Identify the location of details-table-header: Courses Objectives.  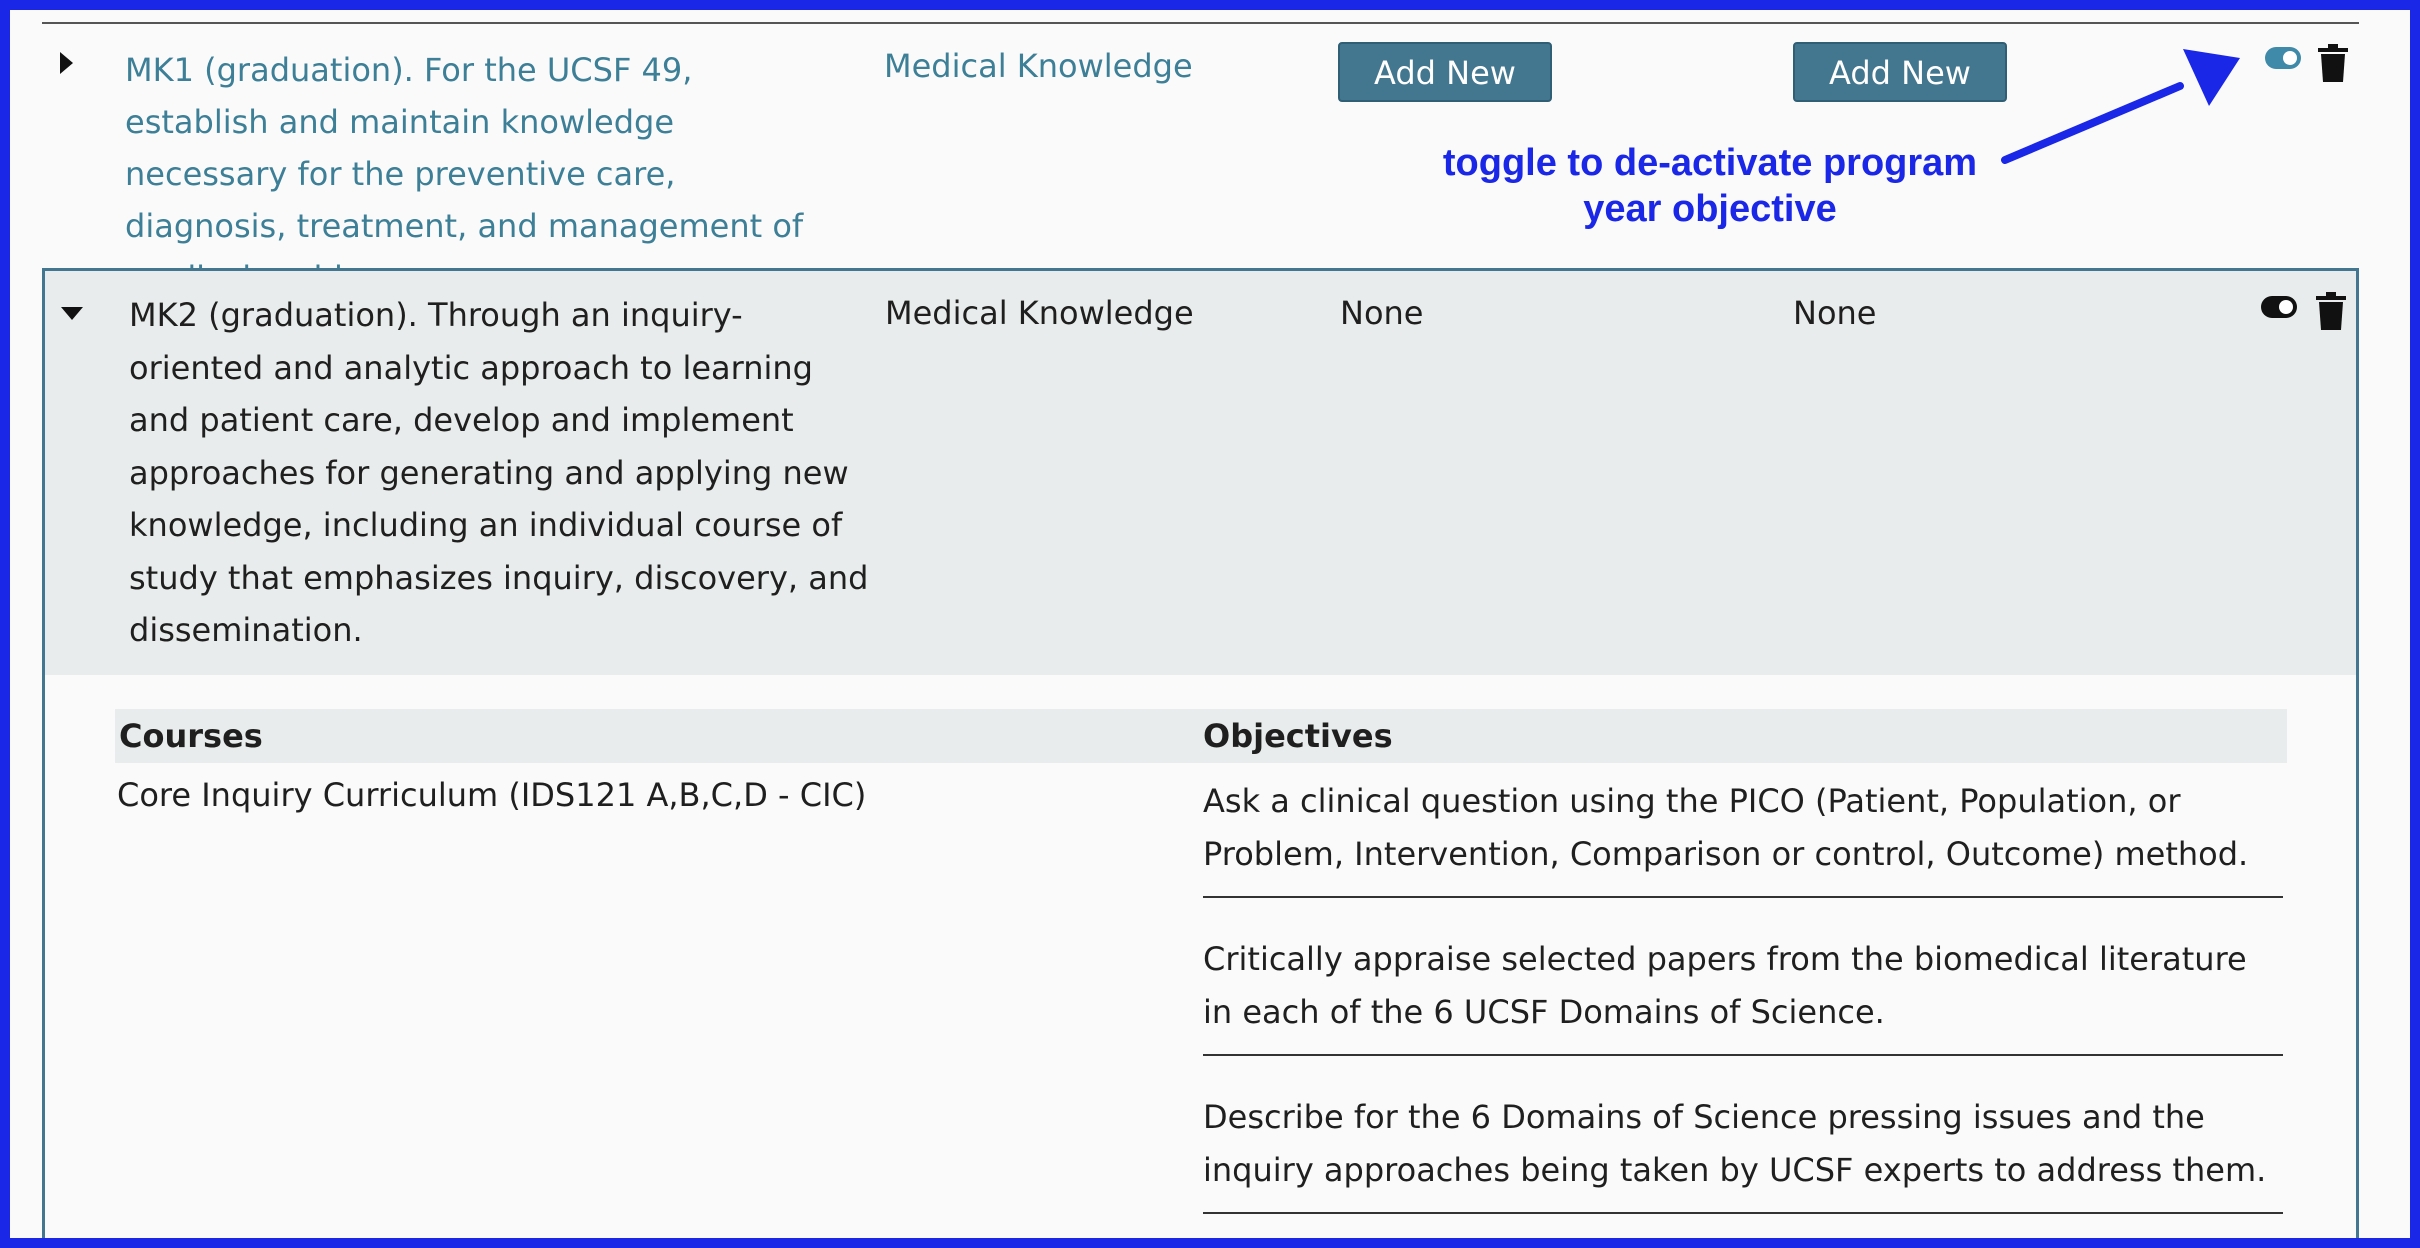
(1201, 736).